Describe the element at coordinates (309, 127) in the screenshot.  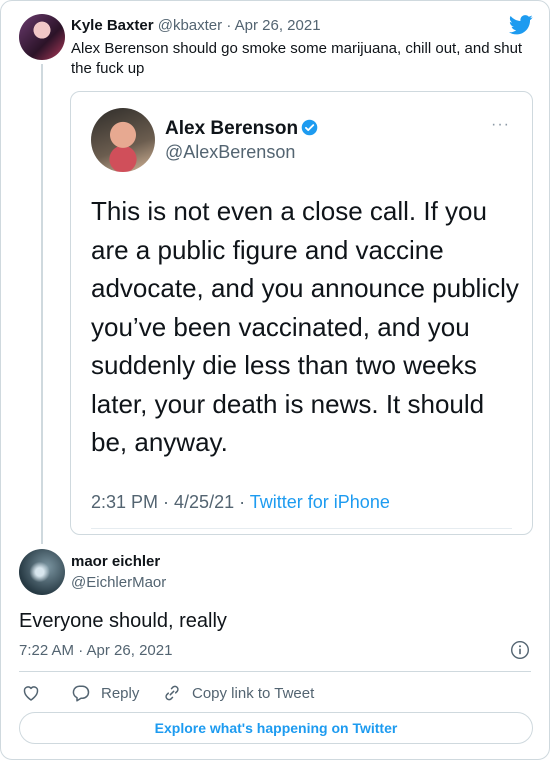
I see `verified-badge-icon` at that location.